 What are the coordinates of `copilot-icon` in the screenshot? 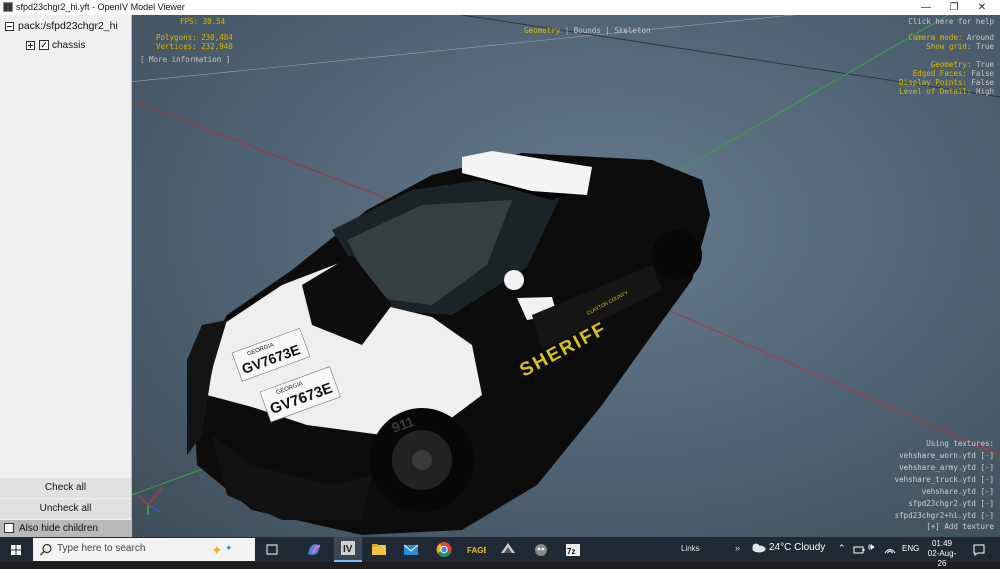 It's located at (314, 549).